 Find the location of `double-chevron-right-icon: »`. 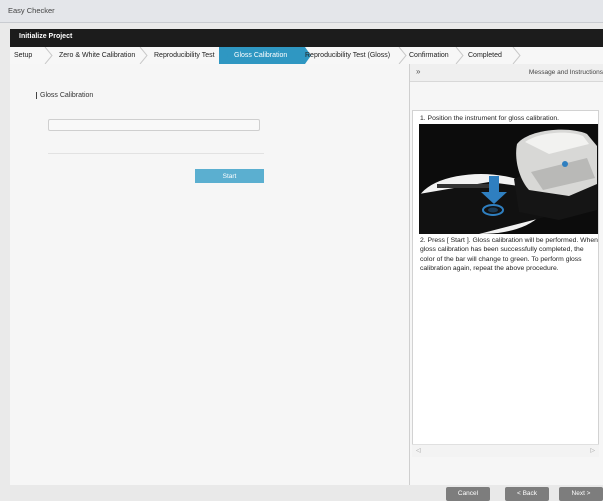

double-chevron-right-icon: » is located at coordinates (418, 71).